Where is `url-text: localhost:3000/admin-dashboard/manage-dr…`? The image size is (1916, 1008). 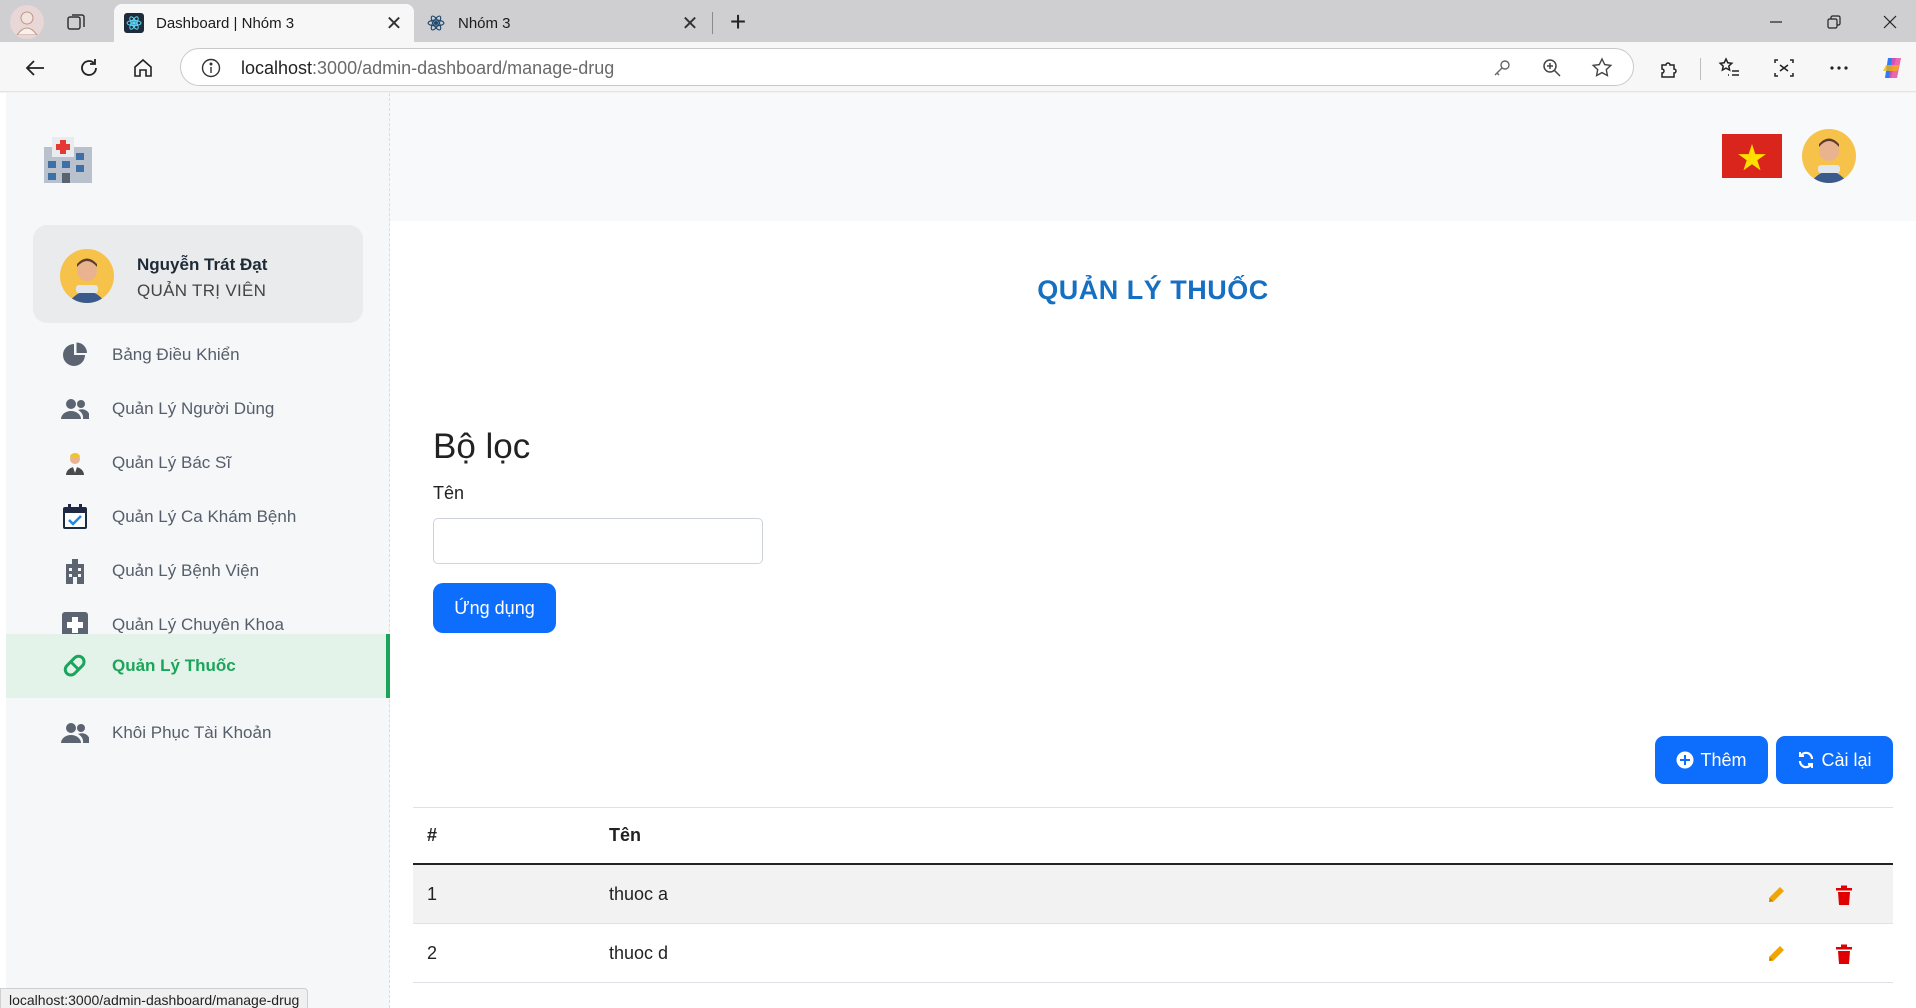 url-text: localhost:3000/admin-dashboard/manage-dr… is located at coordinates (427, 68).